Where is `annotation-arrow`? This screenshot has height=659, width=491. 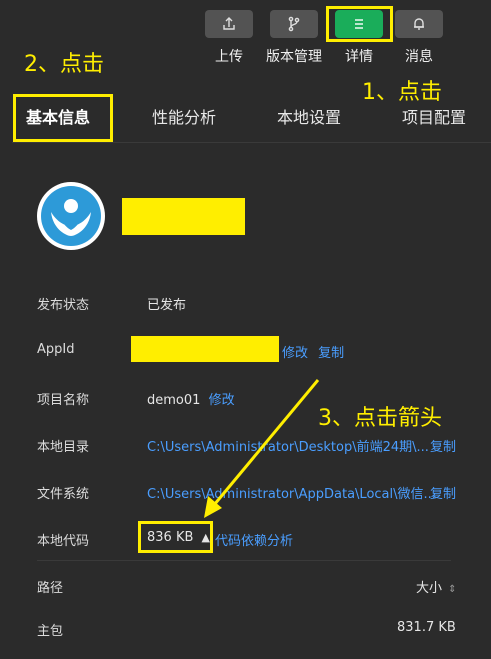
annotation-arrow is located at coordinates (262, 448).